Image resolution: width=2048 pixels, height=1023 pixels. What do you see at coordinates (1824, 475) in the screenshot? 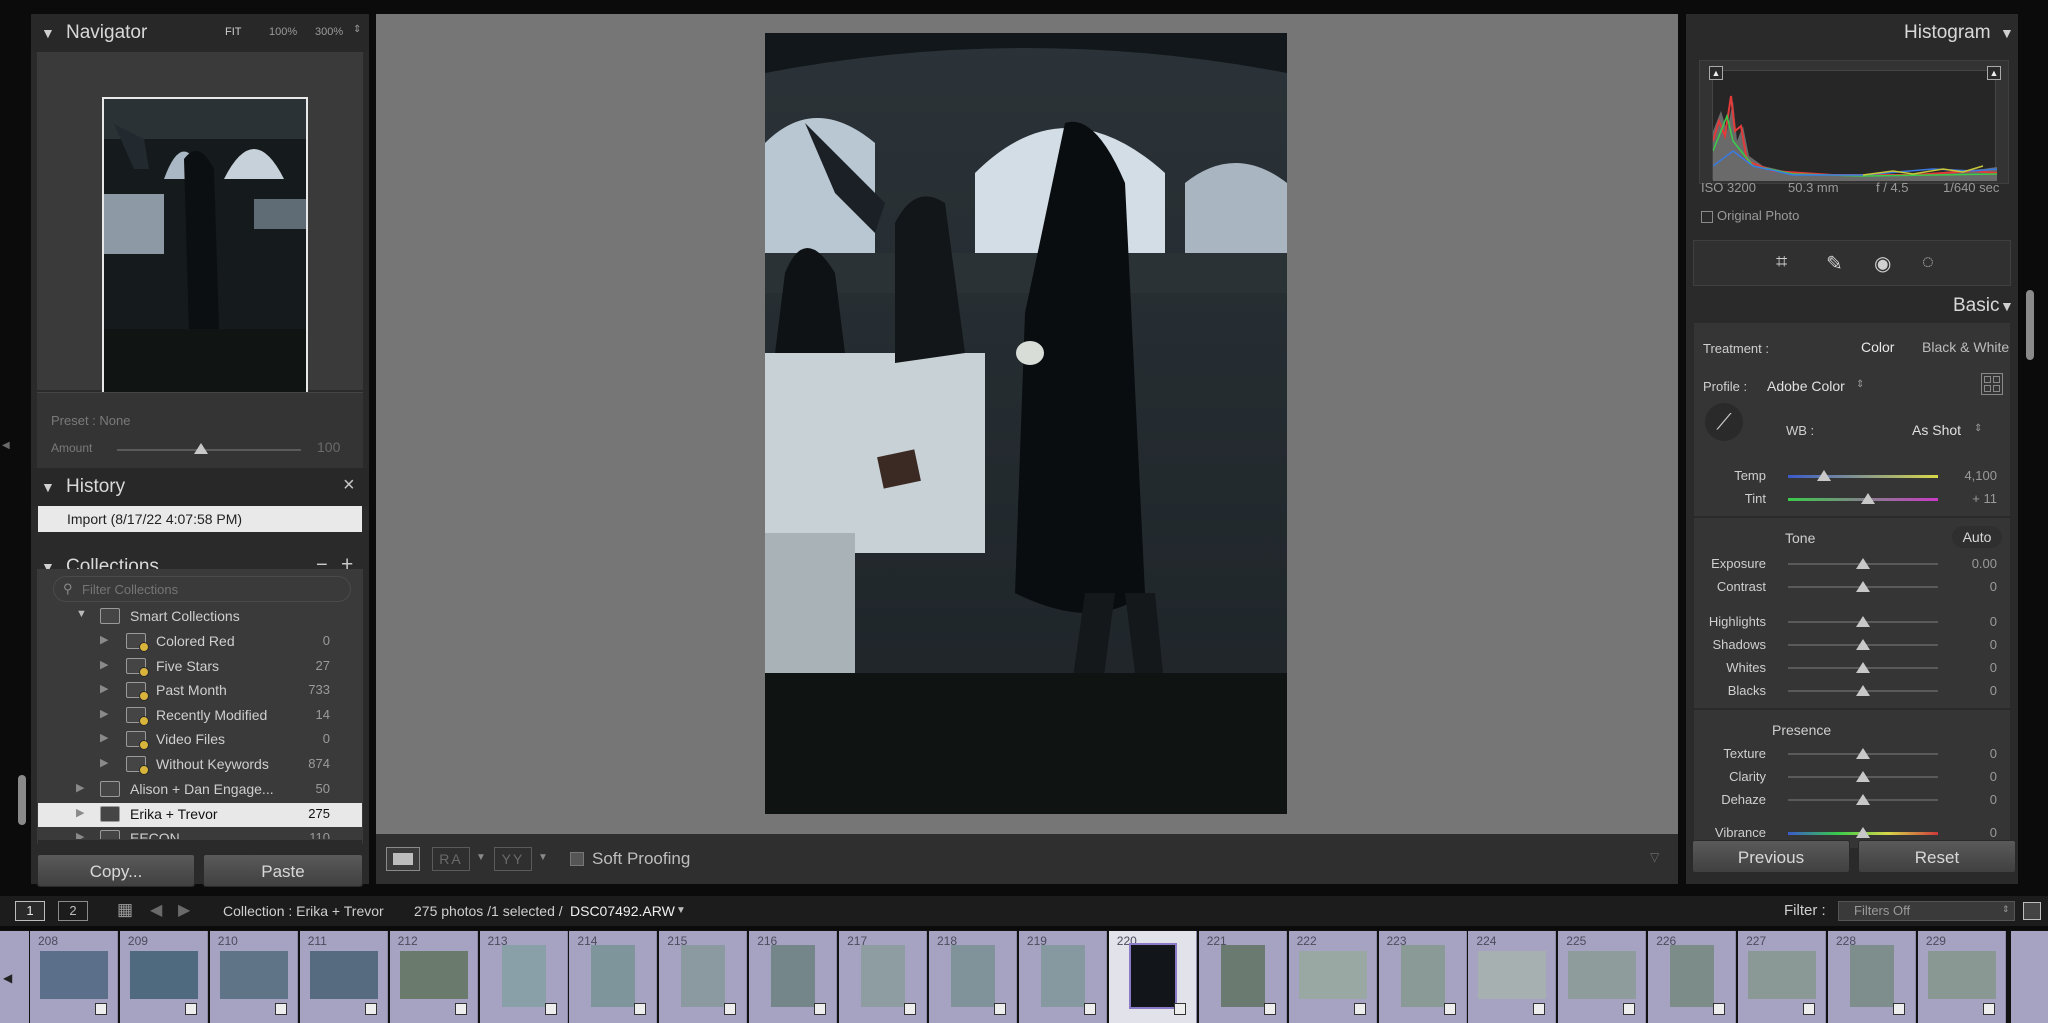
I see `temp-slider-knob` at bounding box center [1824, 475].